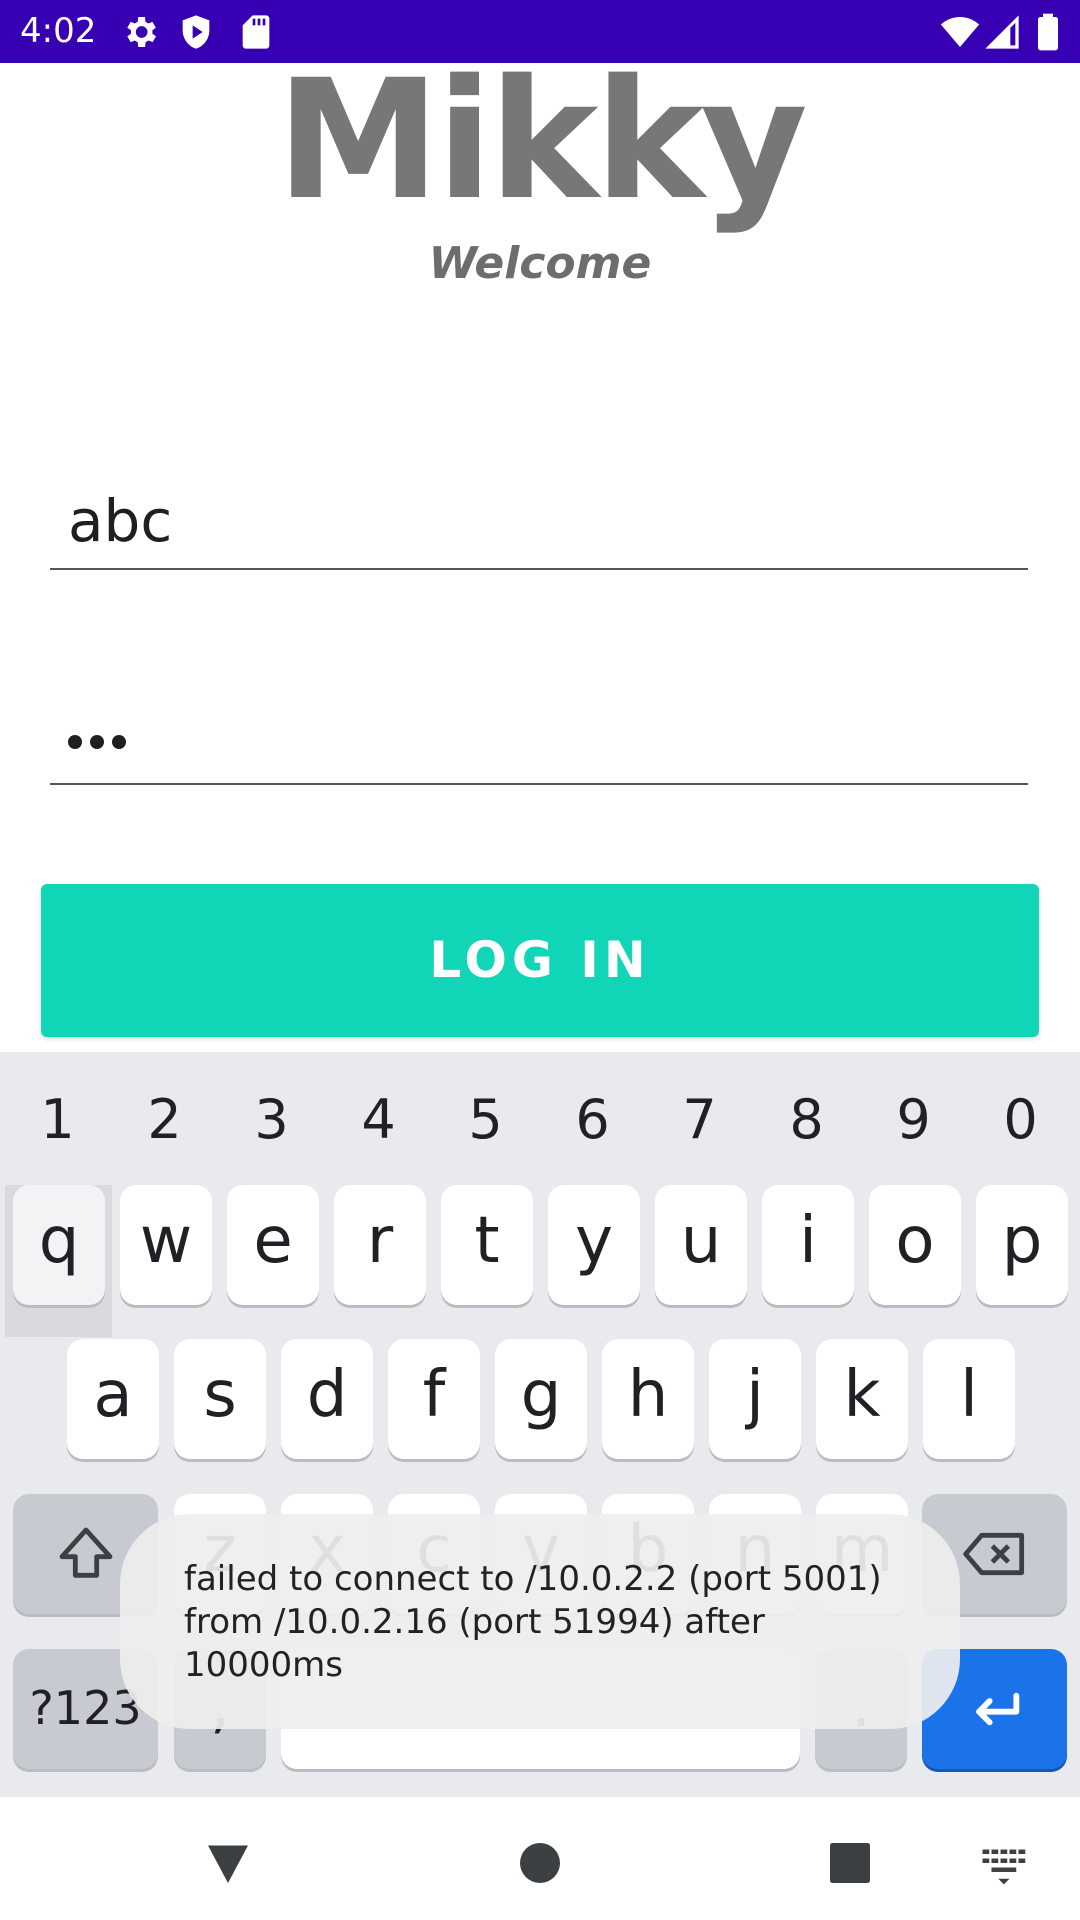 The height and width of the screenshot is (1920, 1080). I want to click on key-i: i, so click(808, 1245).